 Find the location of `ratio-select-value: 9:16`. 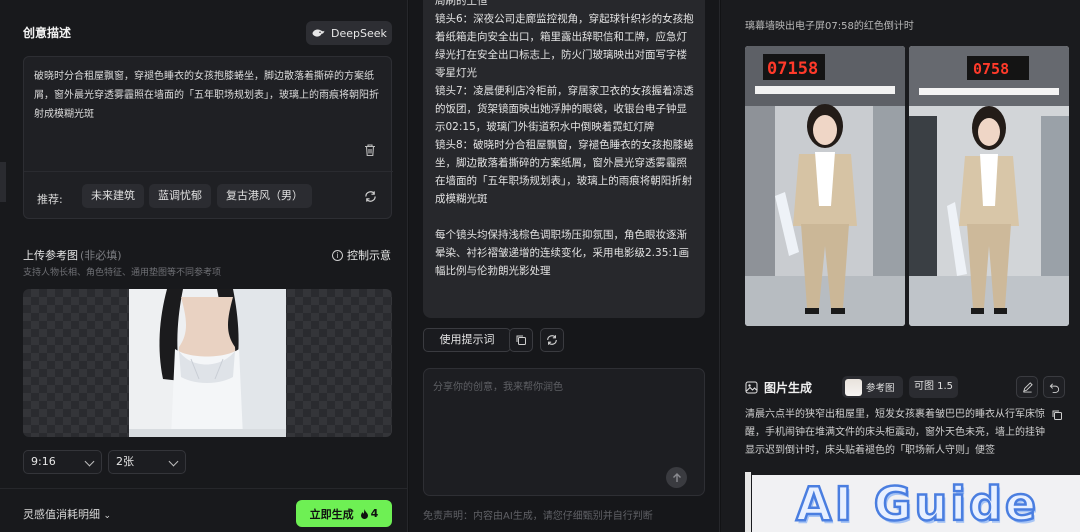

ratio-select-value: 9:16 is located at coordinates (43, 461).